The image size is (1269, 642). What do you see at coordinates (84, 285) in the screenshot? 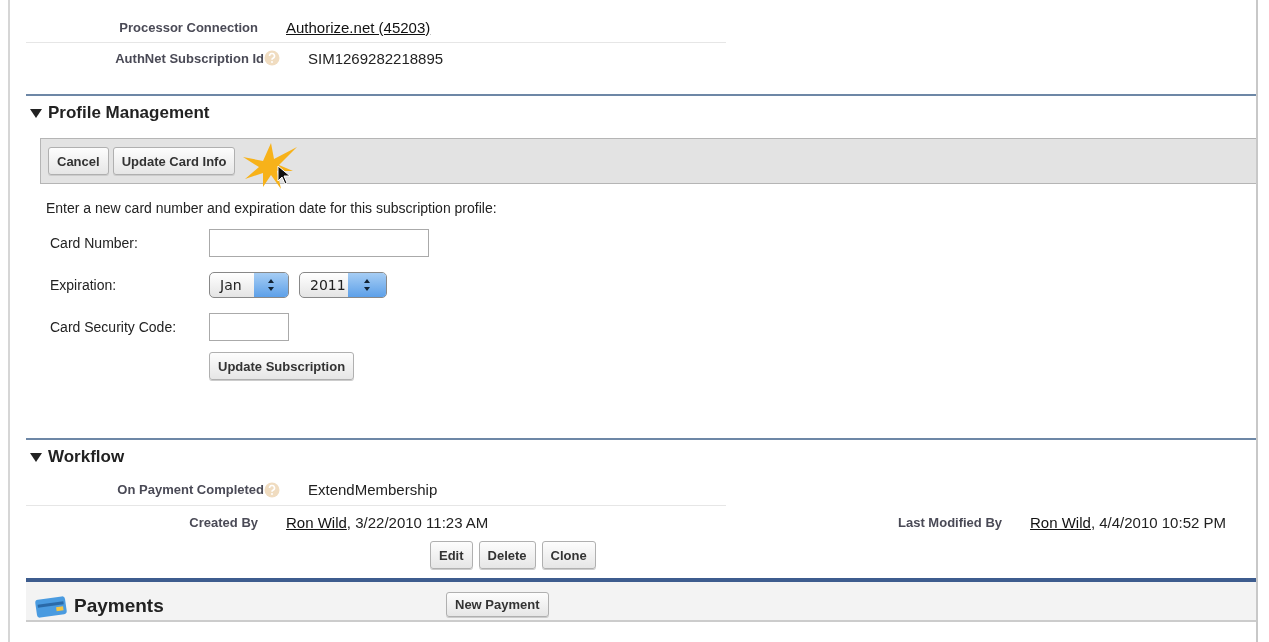
I see `field-label: Expiration:` at bounding box center [84, 285].